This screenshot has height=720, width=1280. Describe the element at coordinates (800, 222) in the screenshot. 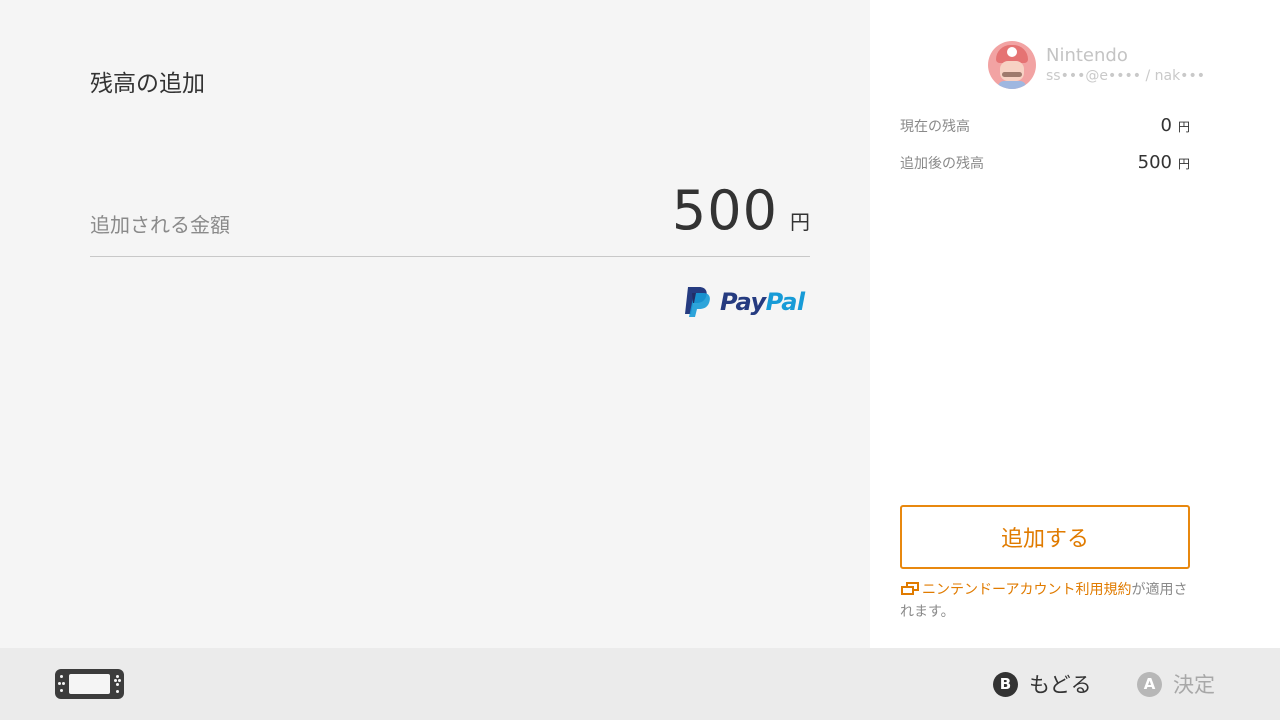

I see `amount-unit: 円` at that location.